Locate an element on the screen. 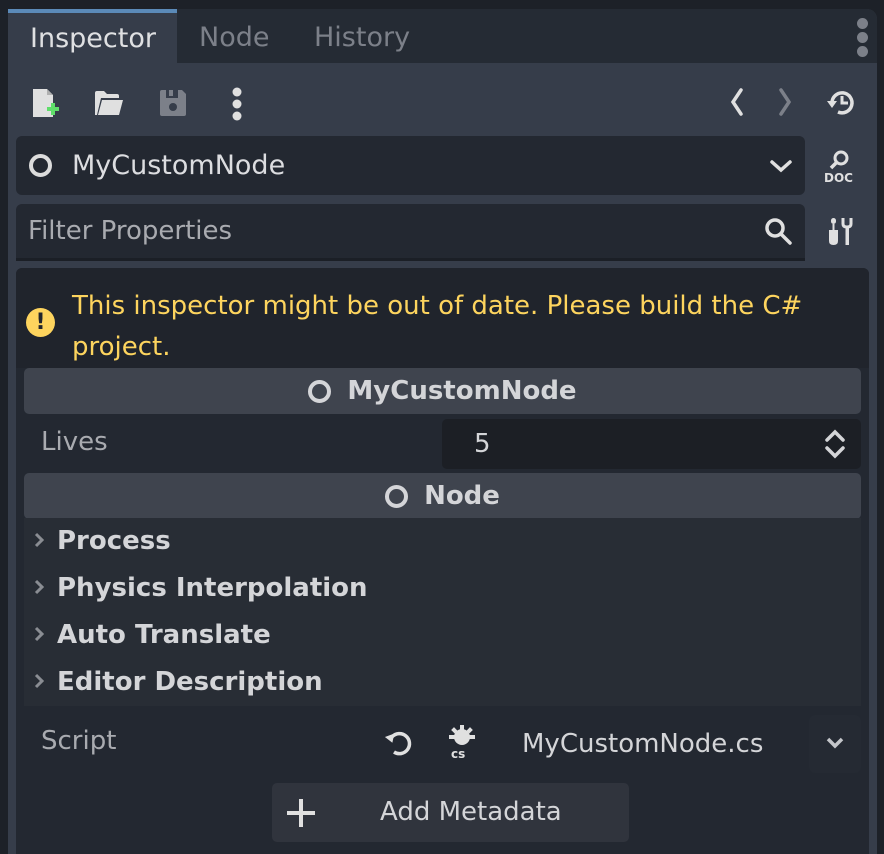  spinner-arrows-icon is located at coordinates (835, 444).